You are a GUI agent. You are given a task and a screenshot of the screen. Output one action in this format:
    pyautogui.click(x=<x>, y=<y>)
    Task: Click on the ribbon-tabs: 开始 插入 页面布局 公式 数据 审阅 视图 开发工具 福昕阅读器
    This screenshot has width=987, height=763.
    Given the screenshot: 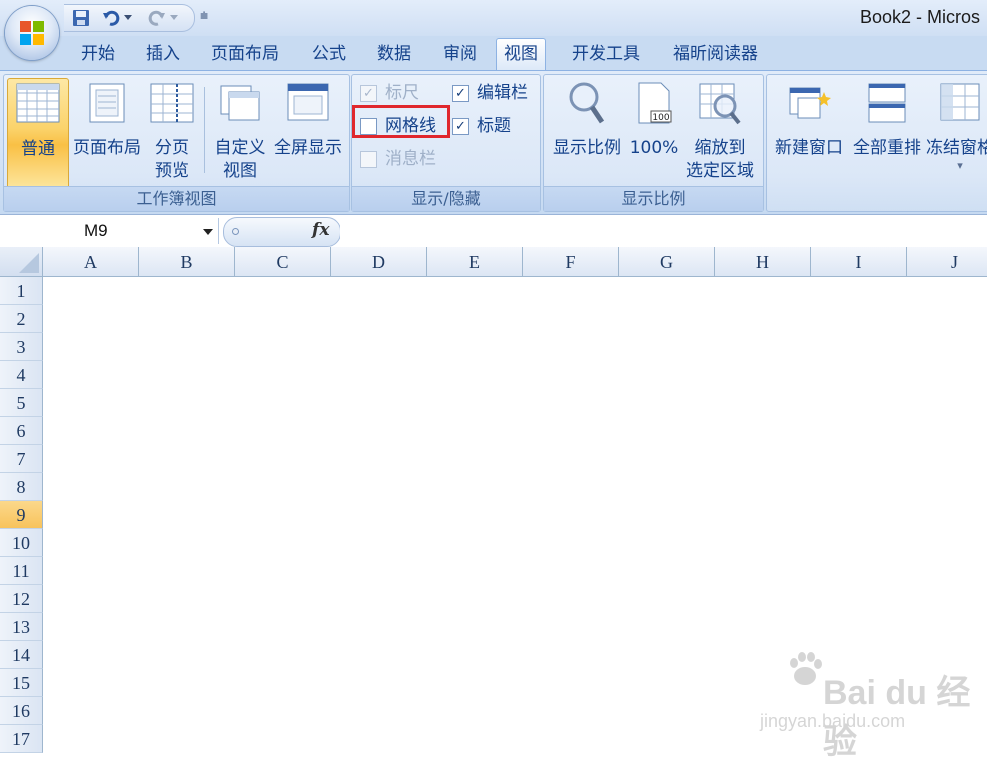 What is the action you would take?
    pyautogui.click(x=493, y=53)
    